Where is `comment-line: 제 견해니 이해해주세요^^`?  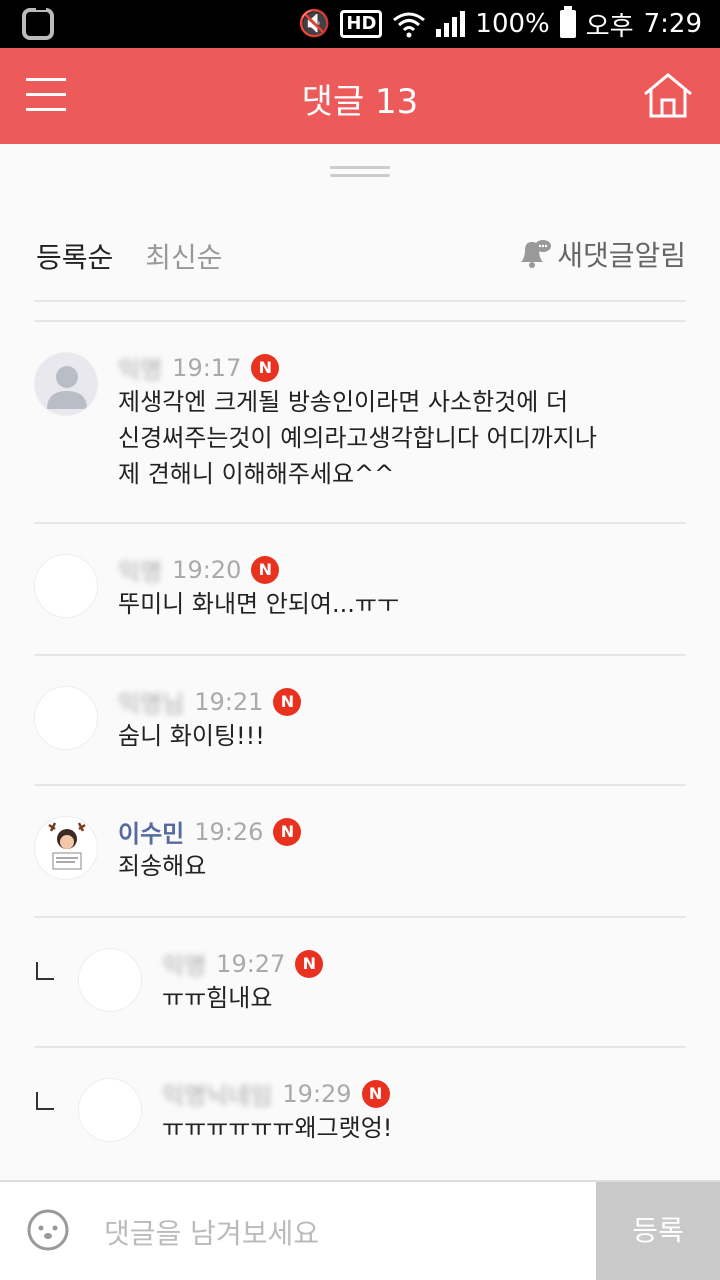
comment-line: 제 견해니 이해해주세요^^ is located at coordinates (256, 474).